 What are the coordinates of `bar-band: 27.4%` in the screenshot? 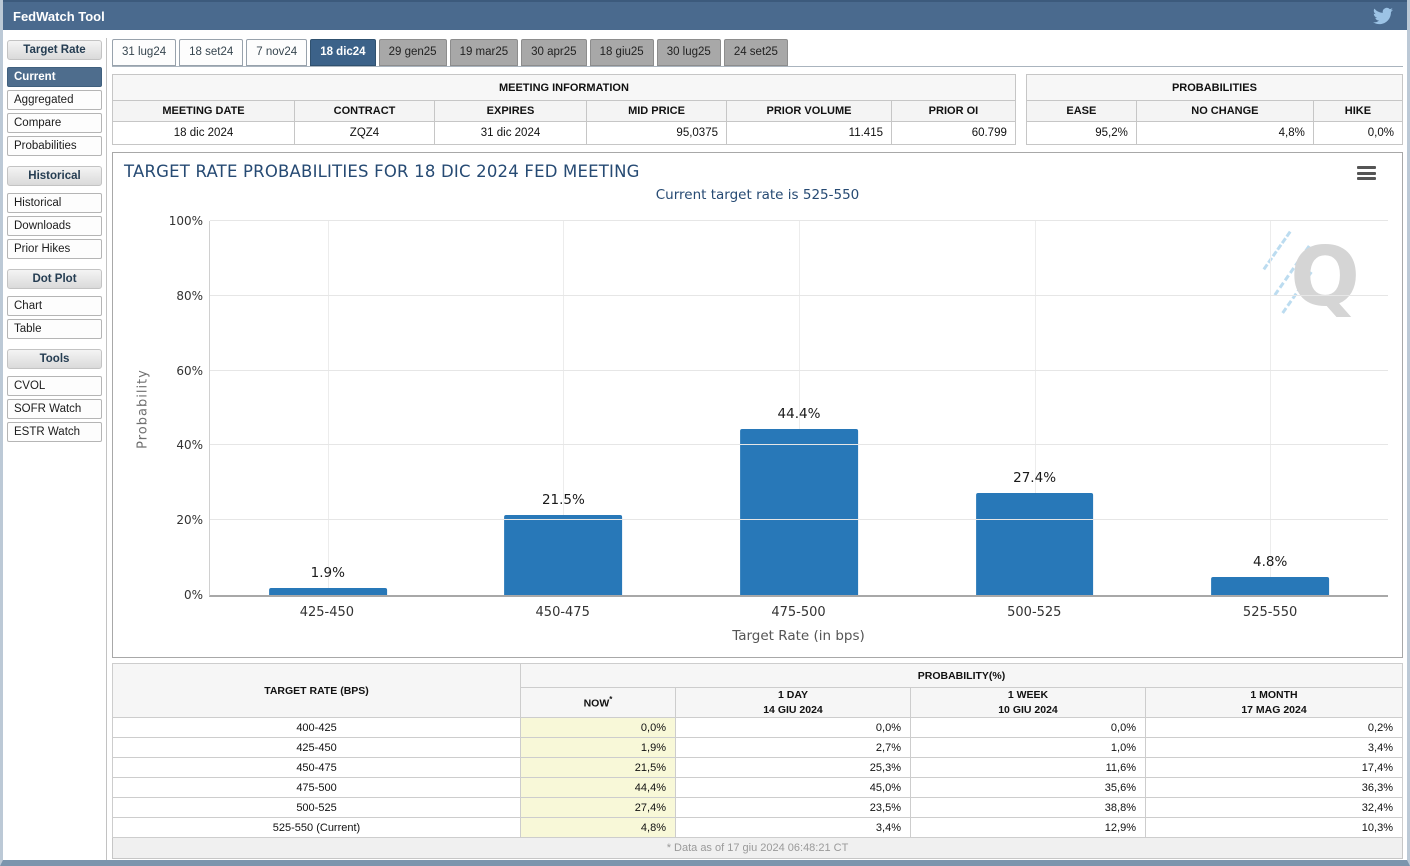 It's located at (1035, 408).